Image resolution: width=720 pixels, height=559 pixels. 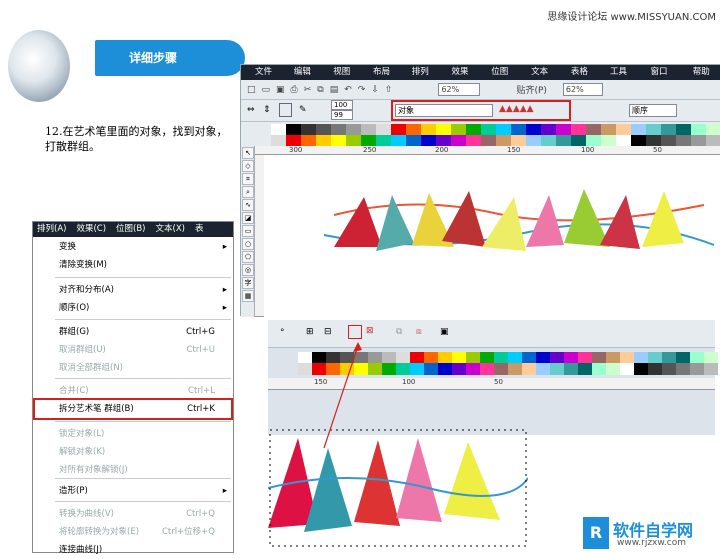 I want to click on polygon-tool-icon: ⬠, so click(x=248, y=257).